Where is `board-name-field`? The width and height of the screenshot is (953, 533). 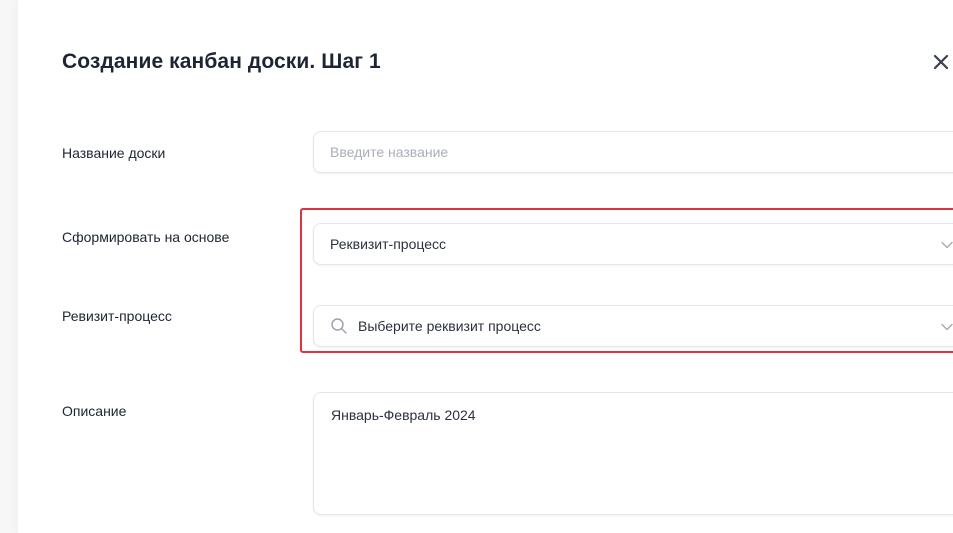
board-name-field is located at coordinates (633, 152).